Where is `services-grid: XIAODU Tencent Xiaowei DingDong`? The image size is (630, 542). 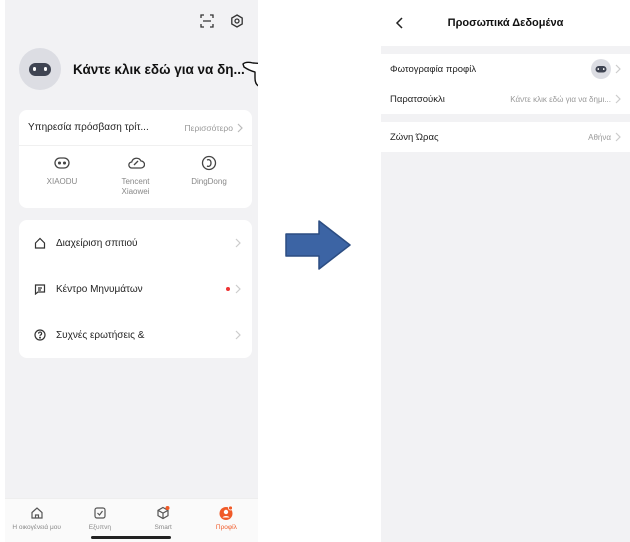
services-grid: XIAODU Tencent Xiaowei DingDong is located at coordinates (135, 171).